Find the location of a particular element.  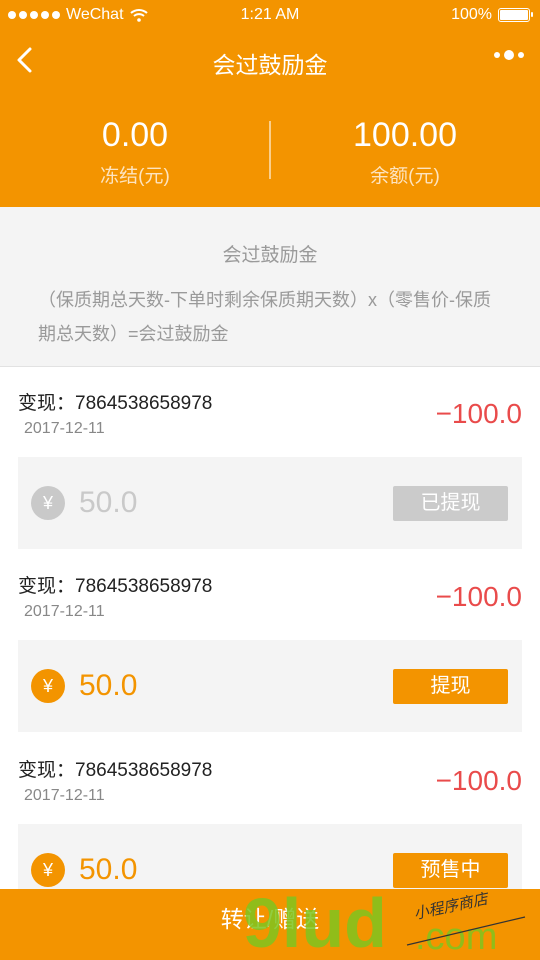

transfer-gift-button: 转让/赠送 is located at coordinates (270, 924).